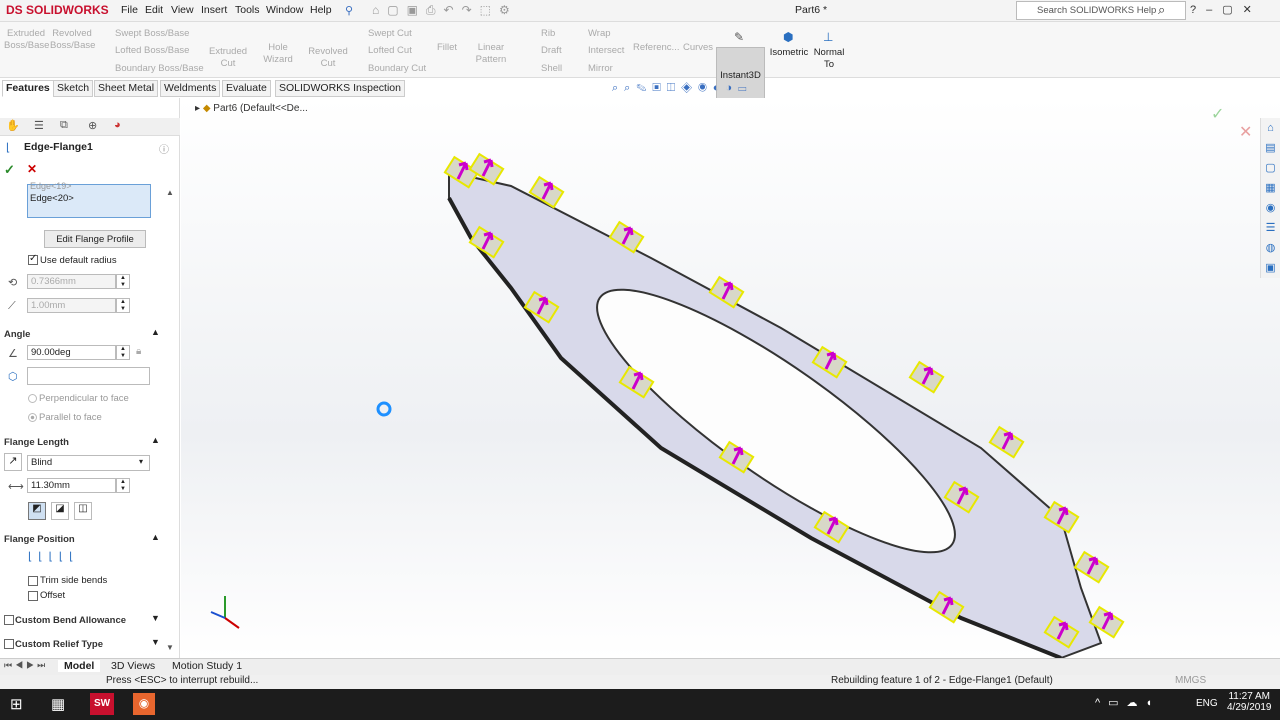  I want to click on perpendicular-radio, so click(32, 398).